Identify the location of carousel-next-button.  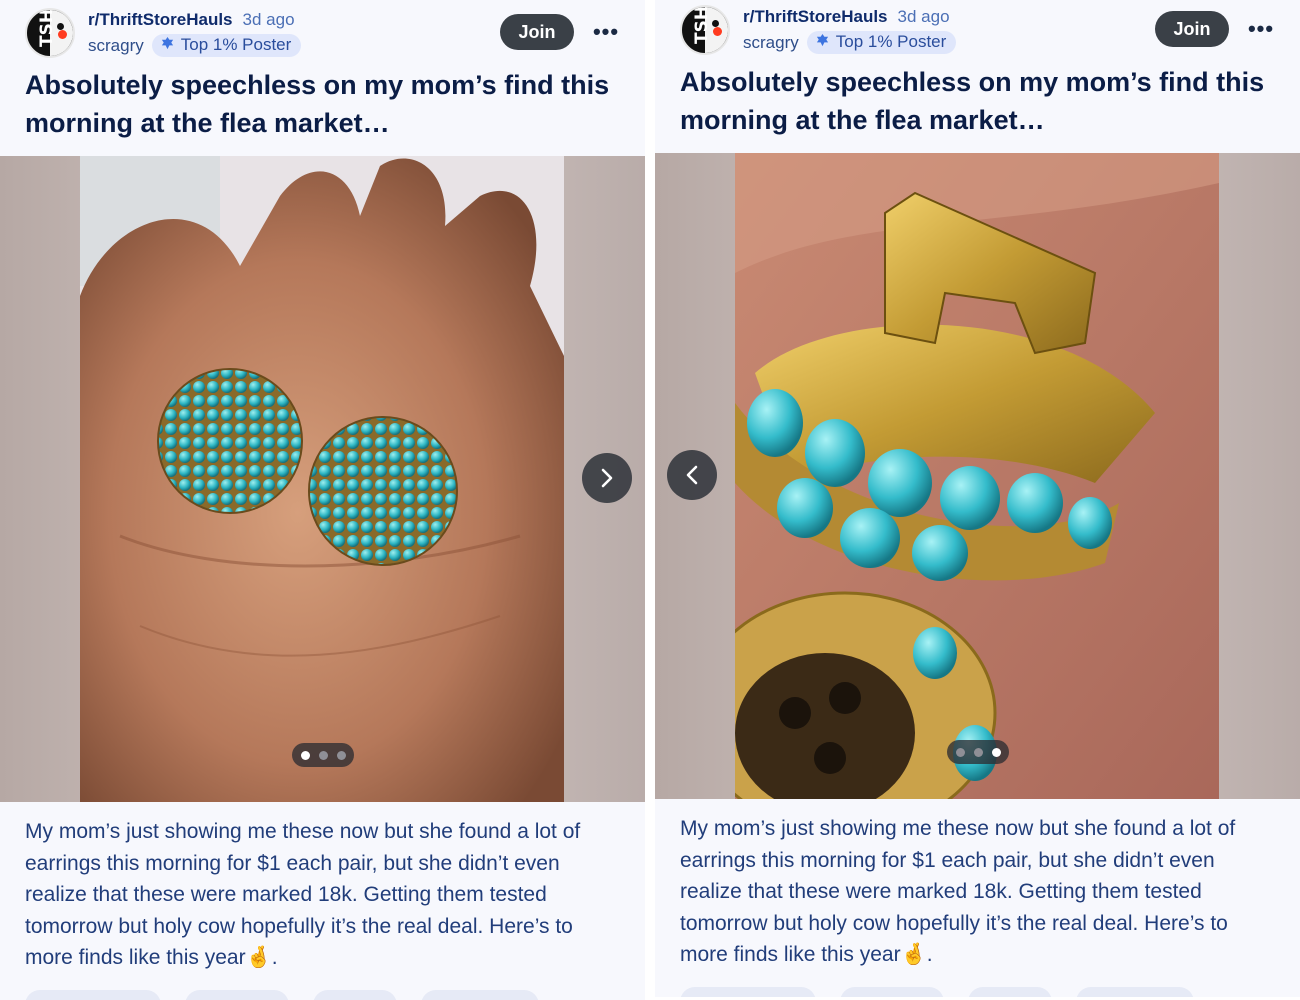
(607, 478).